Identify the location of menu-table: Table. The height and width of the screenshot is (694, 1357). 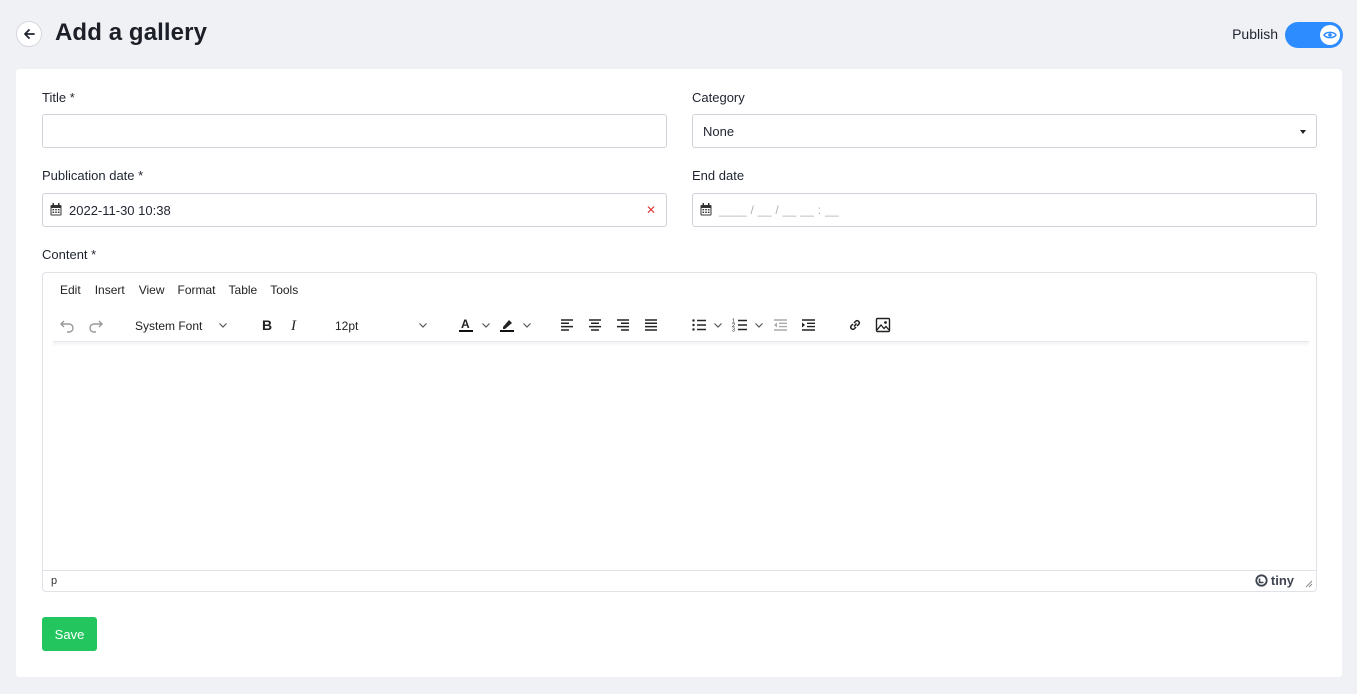
(243, 292).